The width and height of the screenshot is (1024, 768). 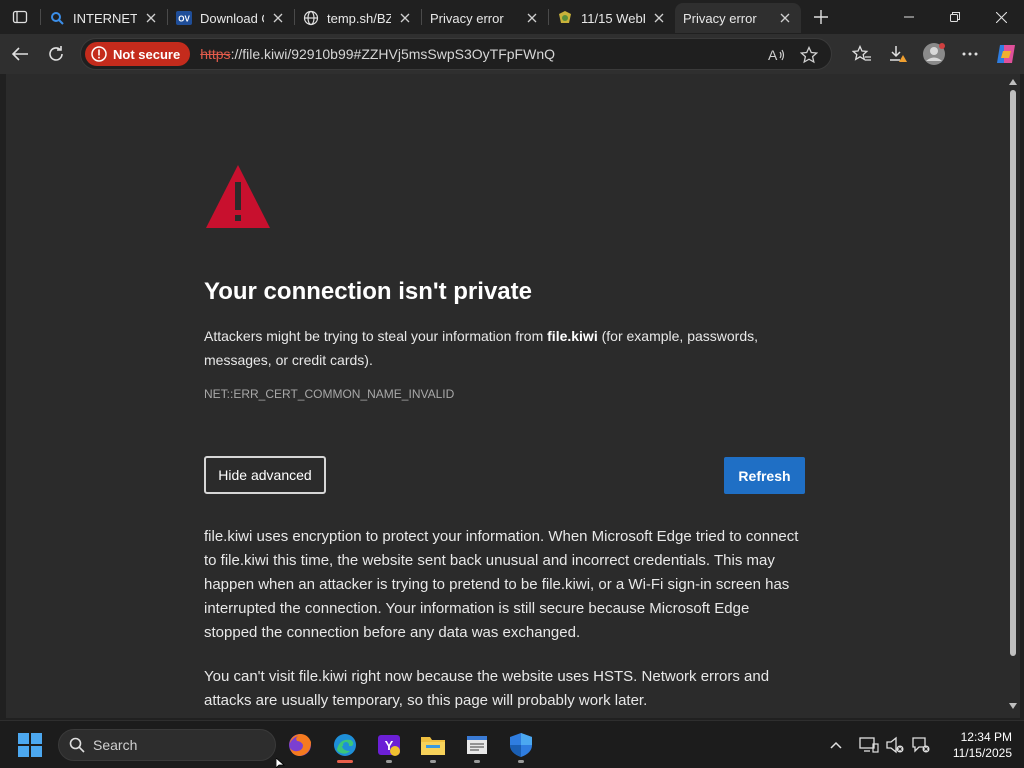 I want to click on back-button, so click(x=20, y=54).